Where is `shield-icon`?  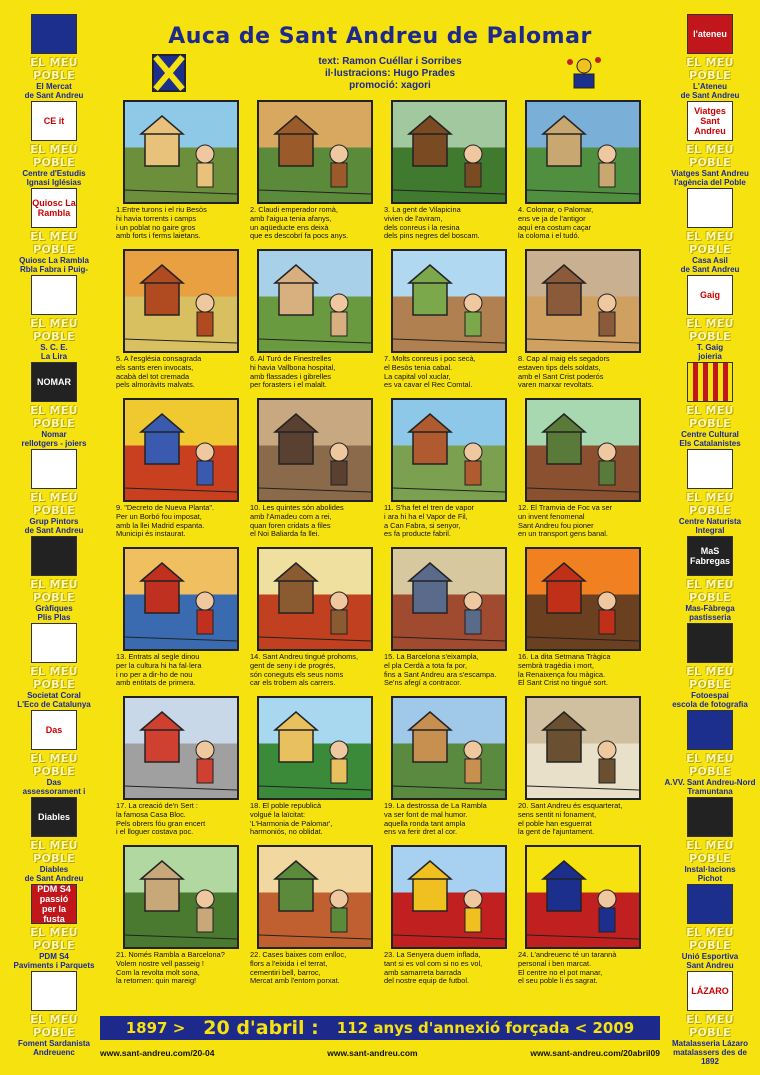
shield-icon is located at coordinates (169, 73).